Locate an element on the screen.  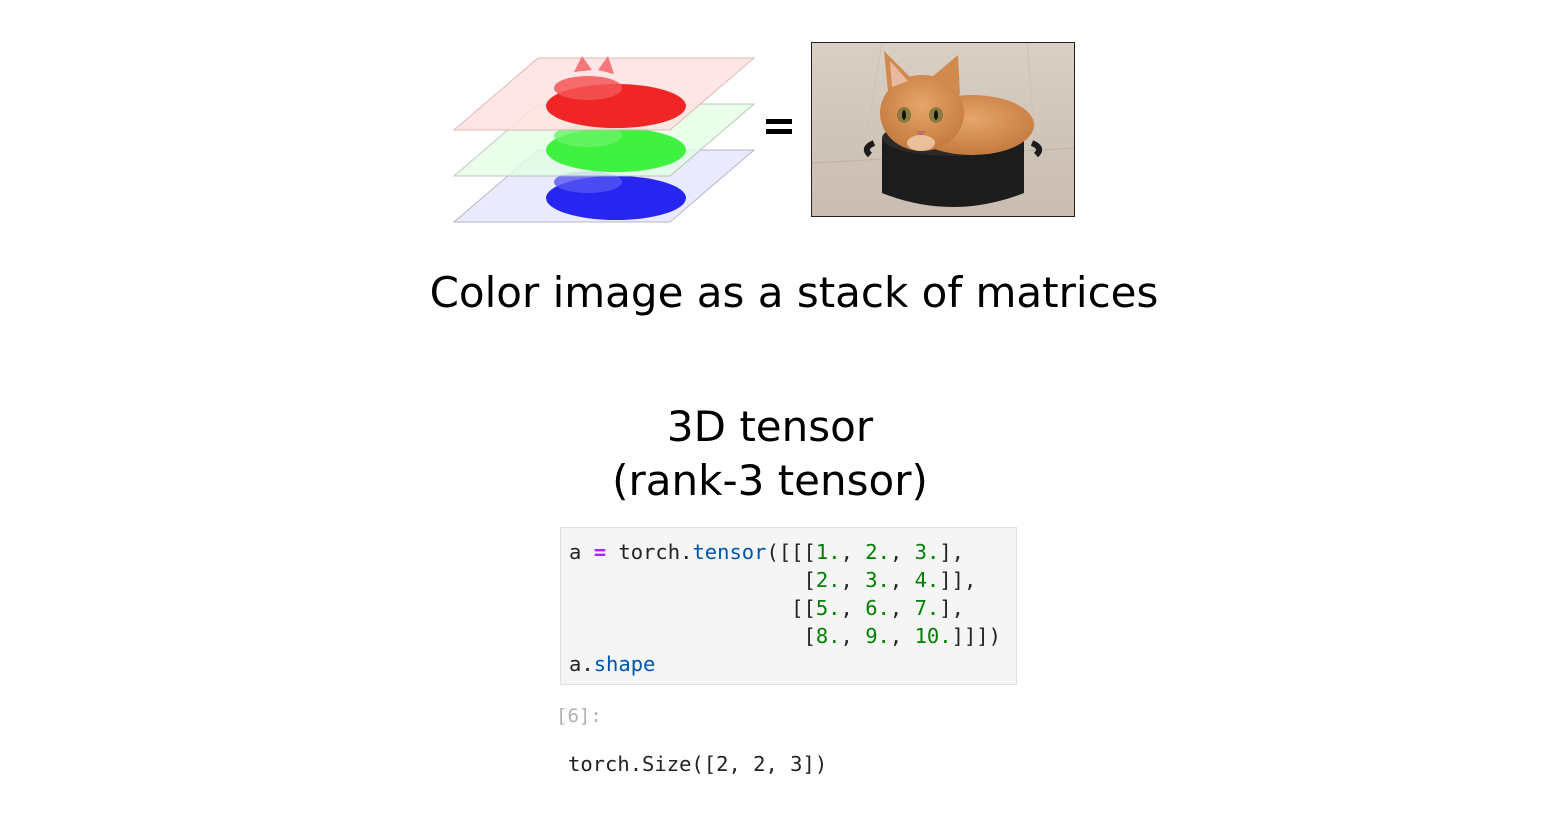
execution-count: [6]: is located at coordinates (579, 716).